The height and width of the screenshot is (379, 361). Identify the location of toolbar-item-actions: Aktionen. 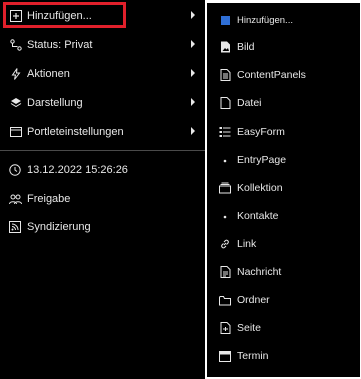
(102, 73).